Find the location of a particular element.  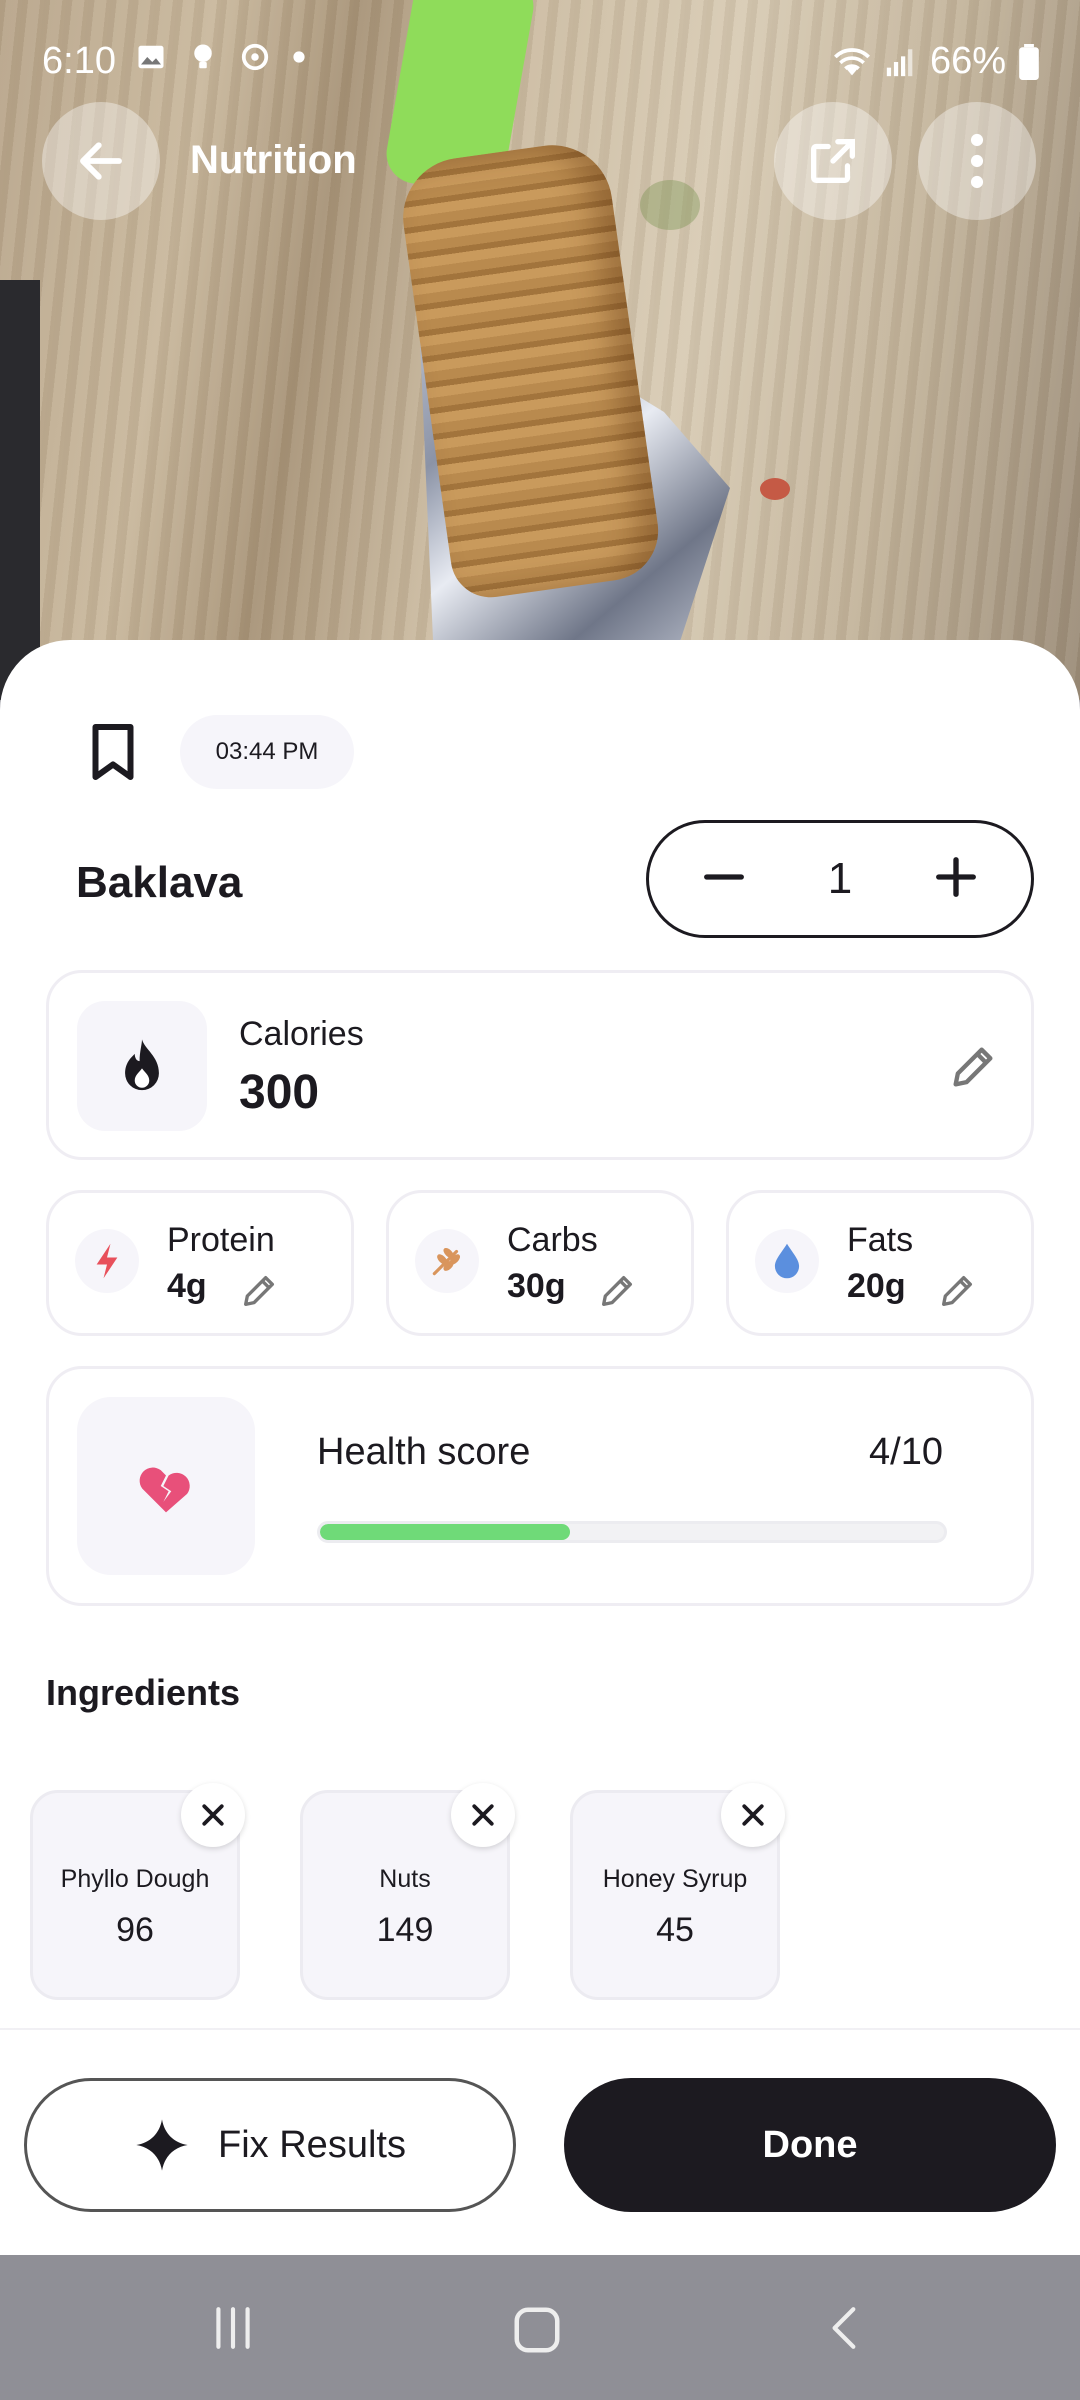

status-notifications is located at coordinates (221, 57).